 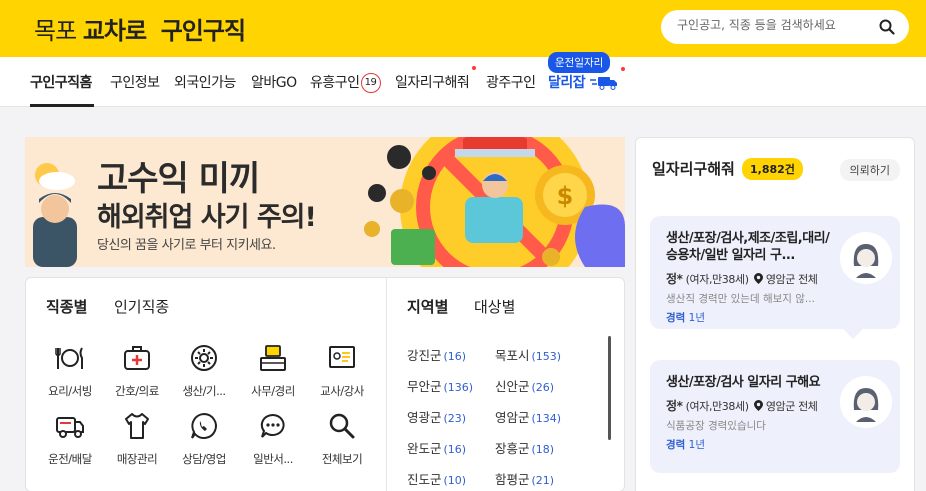 I want to click on category-label: 매장관리, so click(x=137, y=459).